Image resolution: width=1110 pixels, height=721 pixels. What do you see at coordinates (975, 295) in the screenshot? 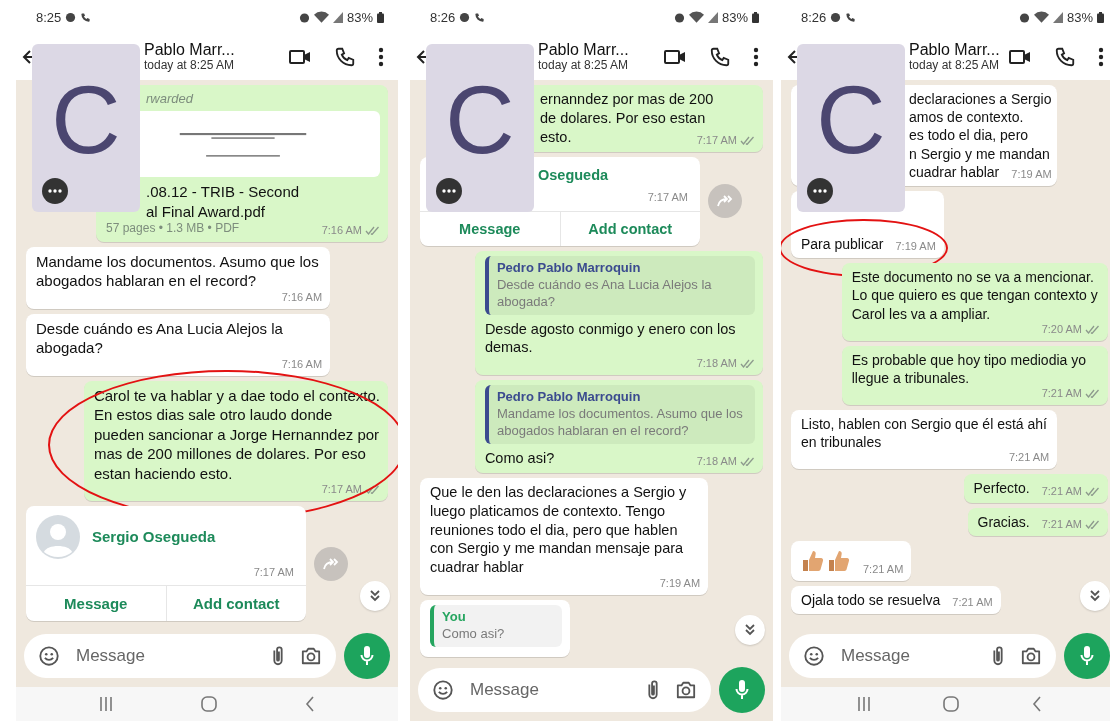
I see `message-text: Este documento no se va a mencionar. Lo que quiero es que tengan contexto y Carol les va a ampliar.` at bounding box center [975, 295].